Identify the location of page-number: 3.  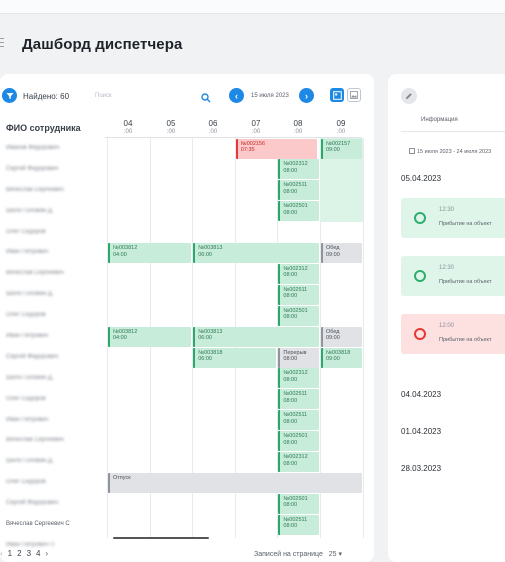
(29, 553).